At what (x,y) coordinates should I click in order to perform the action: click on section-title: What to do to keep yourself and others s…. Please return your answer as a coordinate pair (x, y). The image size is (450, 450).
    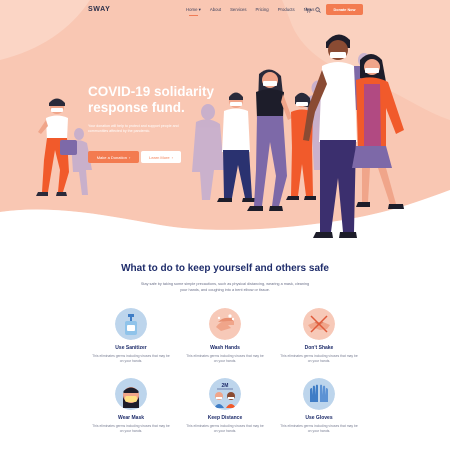
    Looking at the image, I should click on (225, 268).